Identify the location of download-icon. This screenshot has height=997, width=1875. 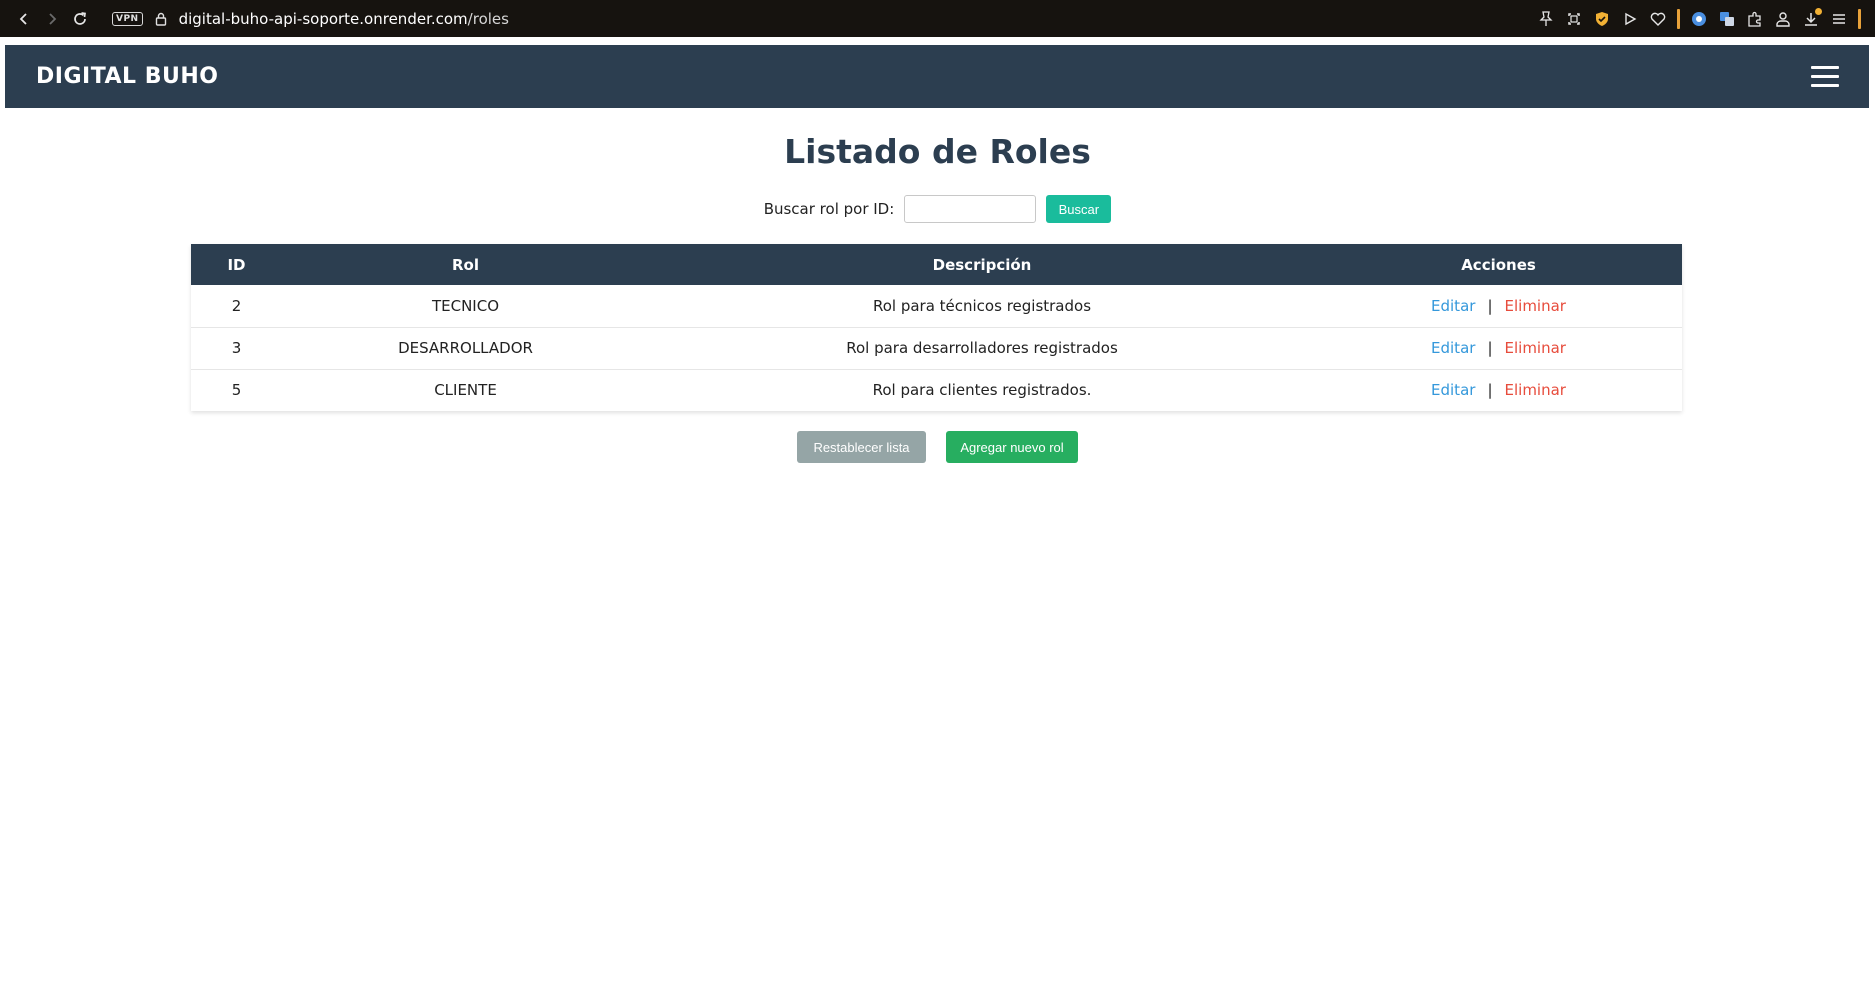
(1812, 17).